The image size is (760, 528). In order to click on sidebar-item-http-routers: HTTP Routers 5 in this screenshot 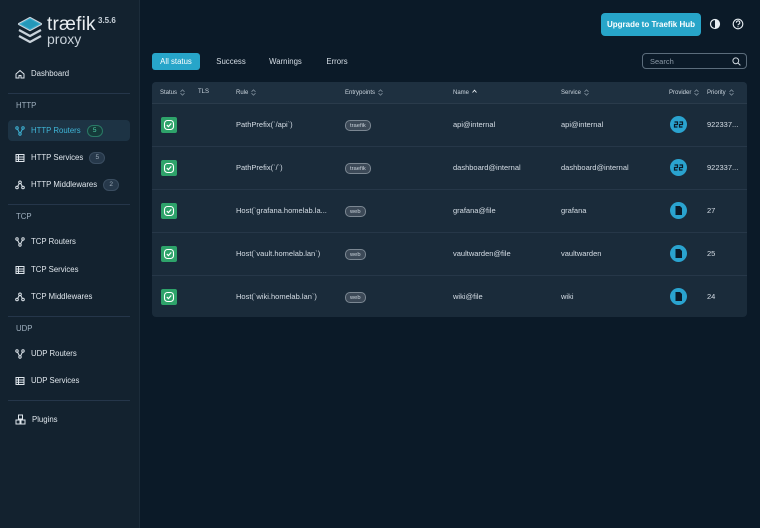, I will do `click(69, 130)`.